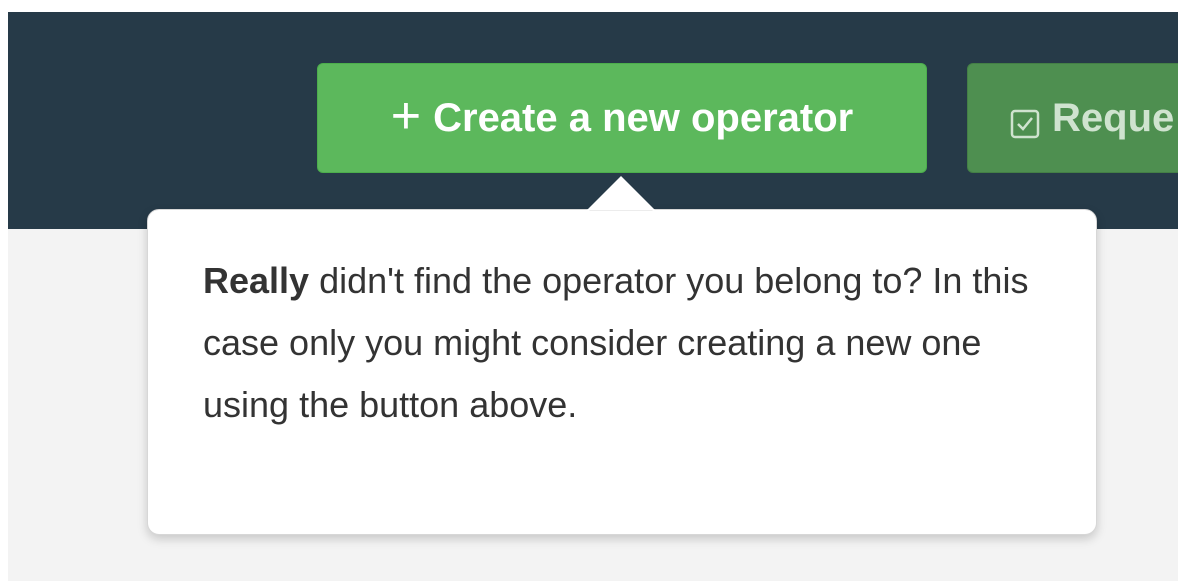 The height and width of the screenshot is (581, 1178). I want to click on popover-arrow, so click(621, 193).